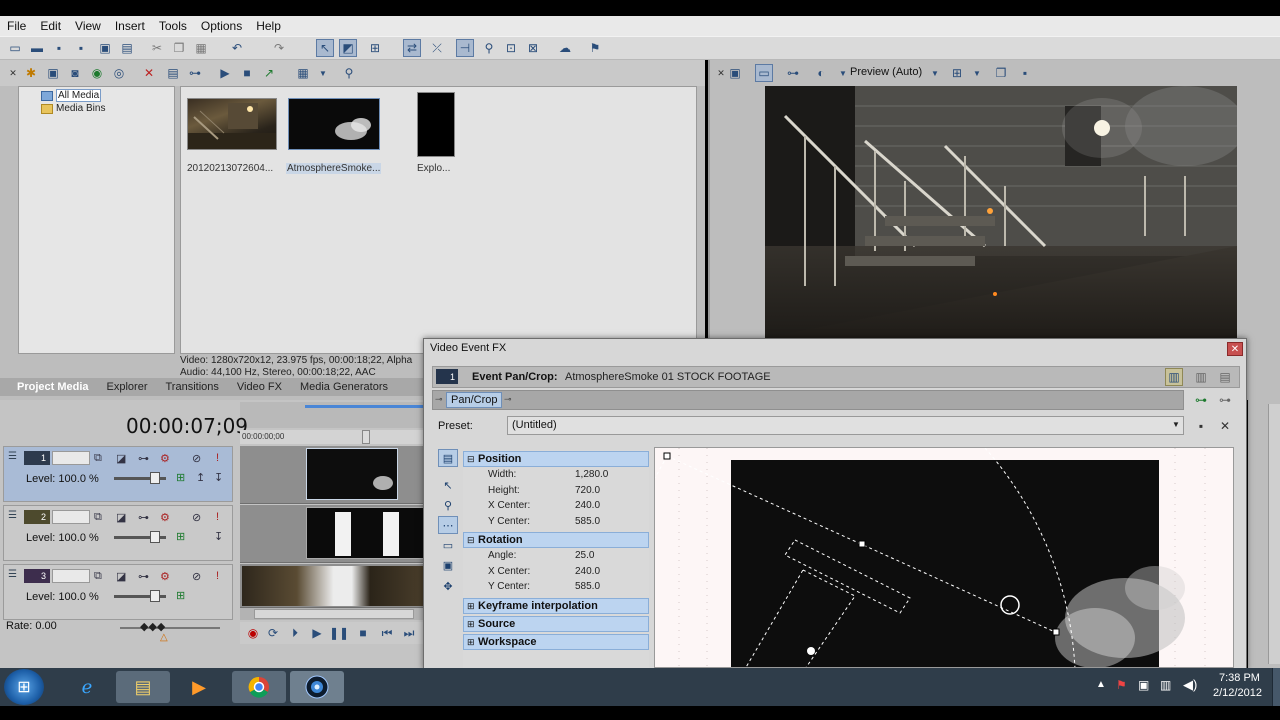 The width and height of the screenshot is (1280, 720). I want to click on open-icon: ▬, so click(37, 48).